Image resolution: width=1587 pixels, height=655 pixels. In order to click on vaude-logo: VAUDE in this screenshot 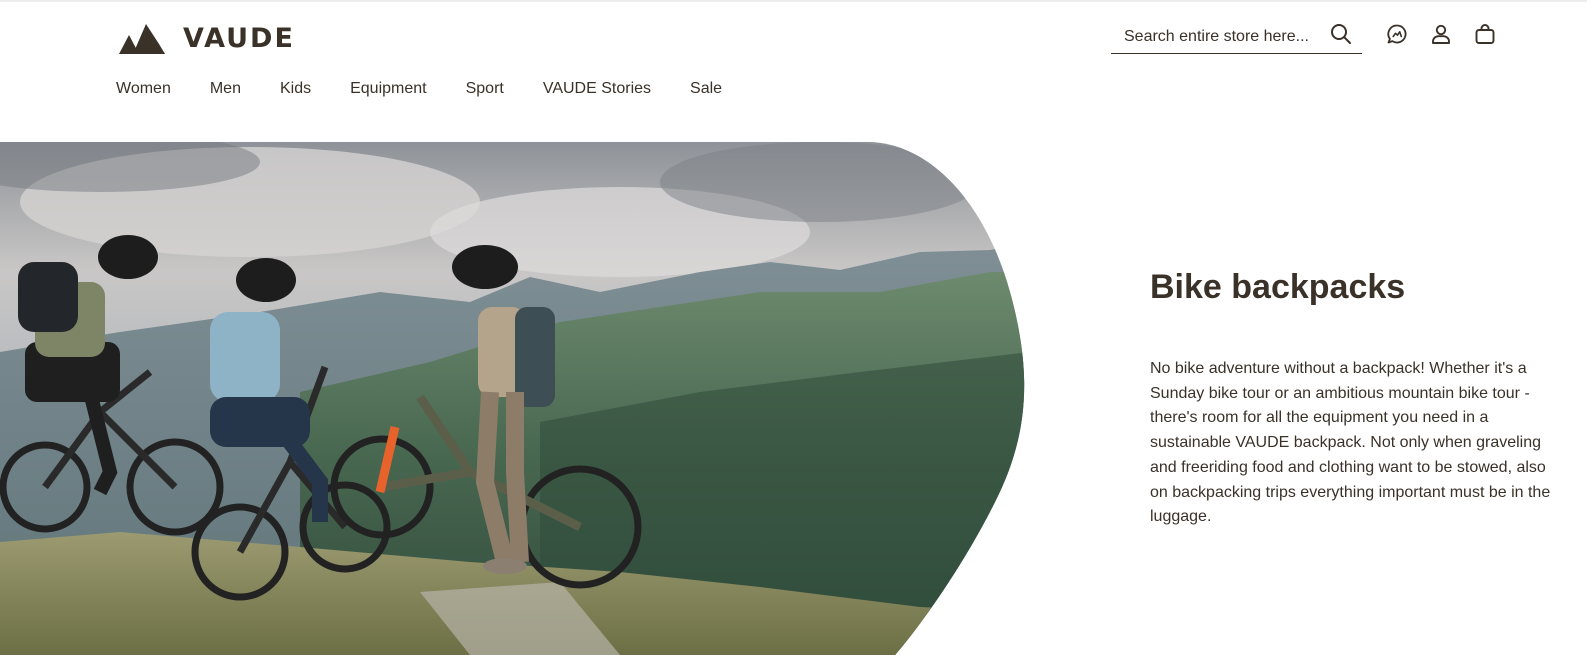, I will do `click(207, 39)`.